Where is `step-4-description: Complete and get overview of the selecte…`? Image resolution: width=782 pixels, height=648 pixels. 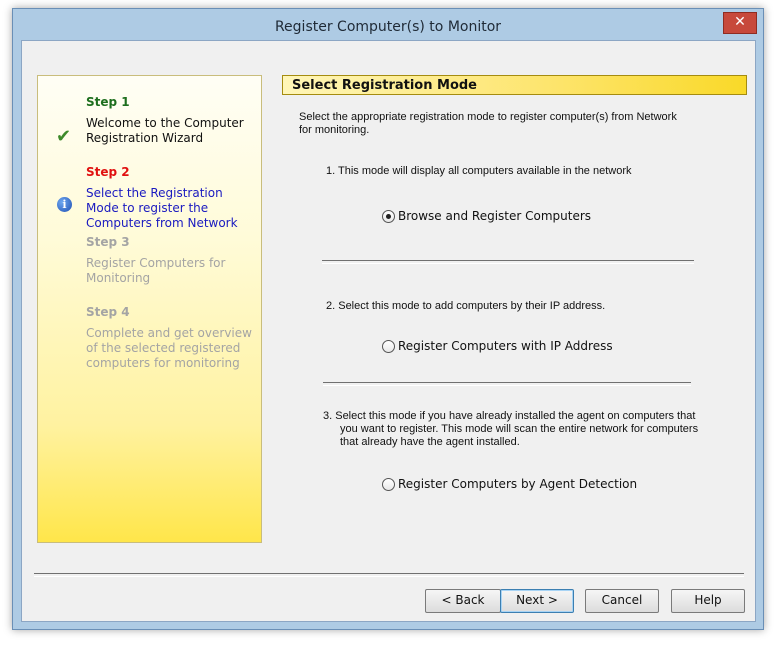
step-4-description: Complete and get overview of the selecte… is located at coordinates (169, 348).